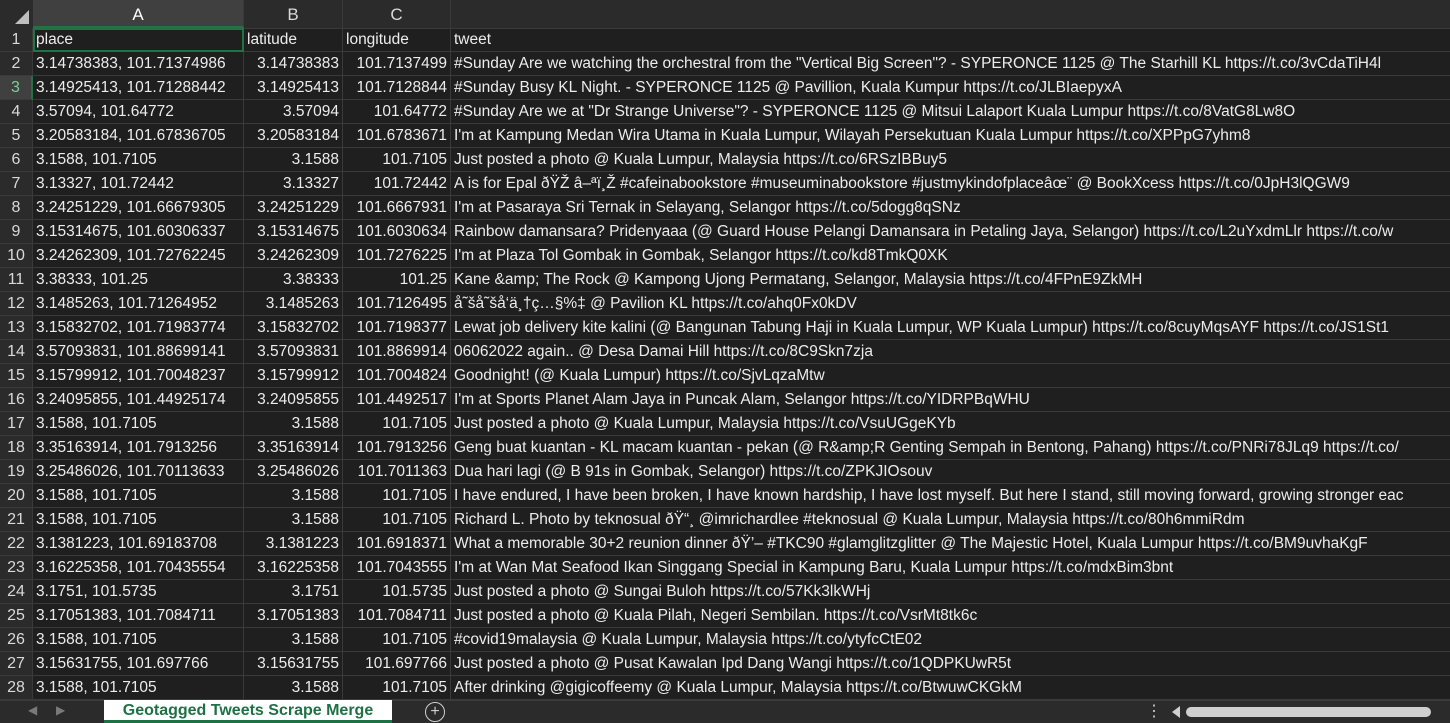  I want to click on cell-latitude: 3.1381223, so click(293, 544).